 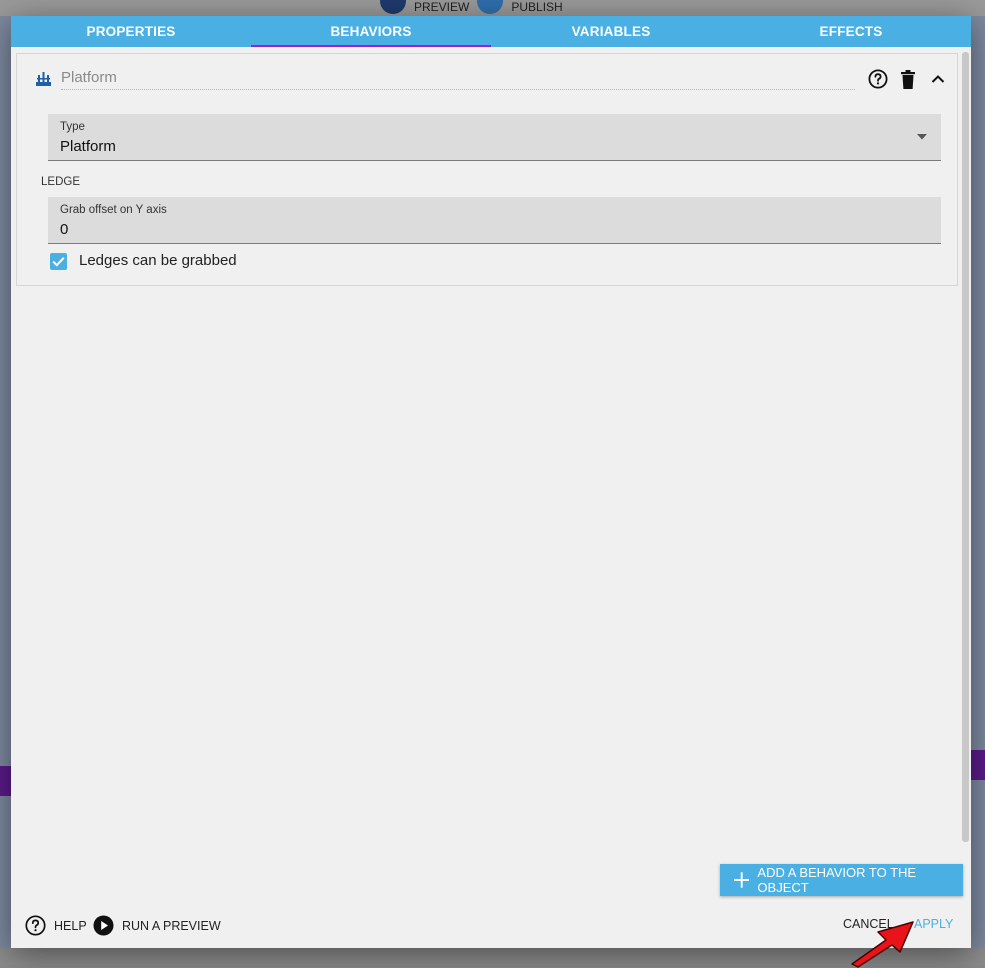 What do you see at coordinates (922, 137) in the screenshot?
I see `dropdown-arrow-icon` at bounding box center [922, 137].